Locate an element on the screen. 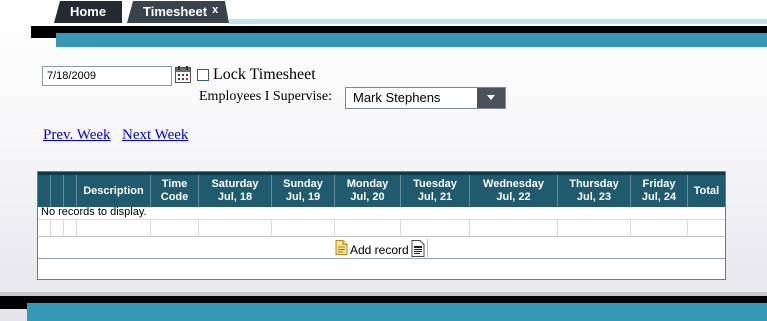 This screenshot has height=321, width=767. column-header-edit is located at coordinates (57, 191).